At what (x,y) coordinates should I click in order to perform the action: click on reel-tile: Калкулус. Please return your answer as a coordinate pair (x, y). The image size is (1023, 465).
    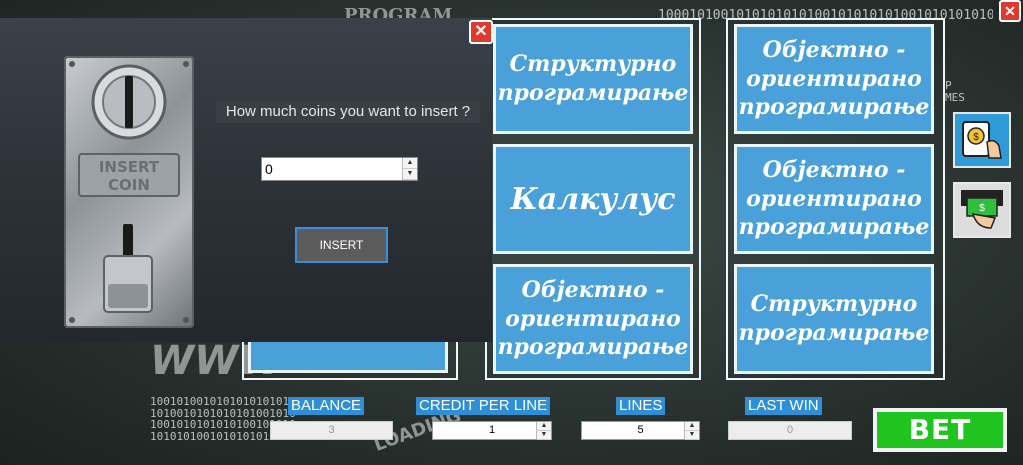
    Looking at the image, I should click on (593, 199).